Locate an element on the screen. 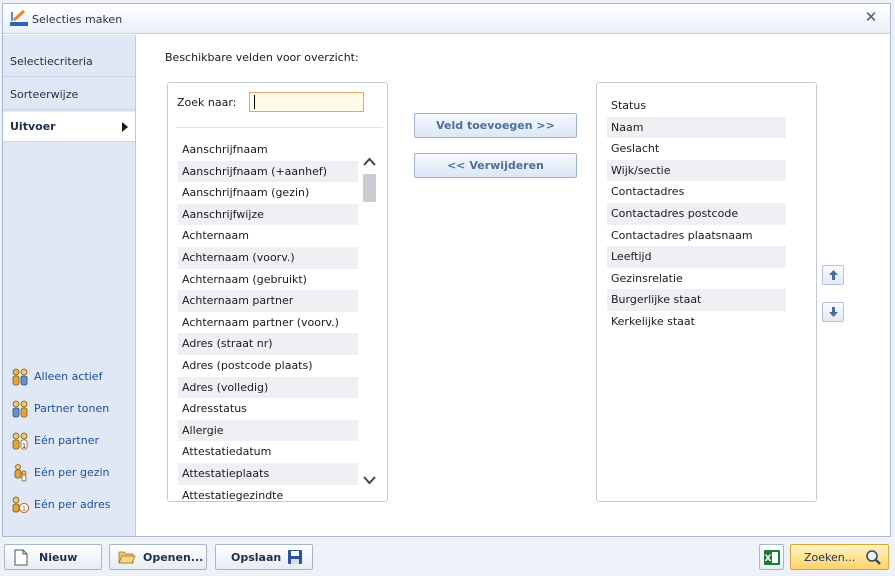 Image resolution: width=895 pixels, height=576 pixels. available-fields-heading: Beschikbare velden voor overzicht: is located at coordinates (262, 57).